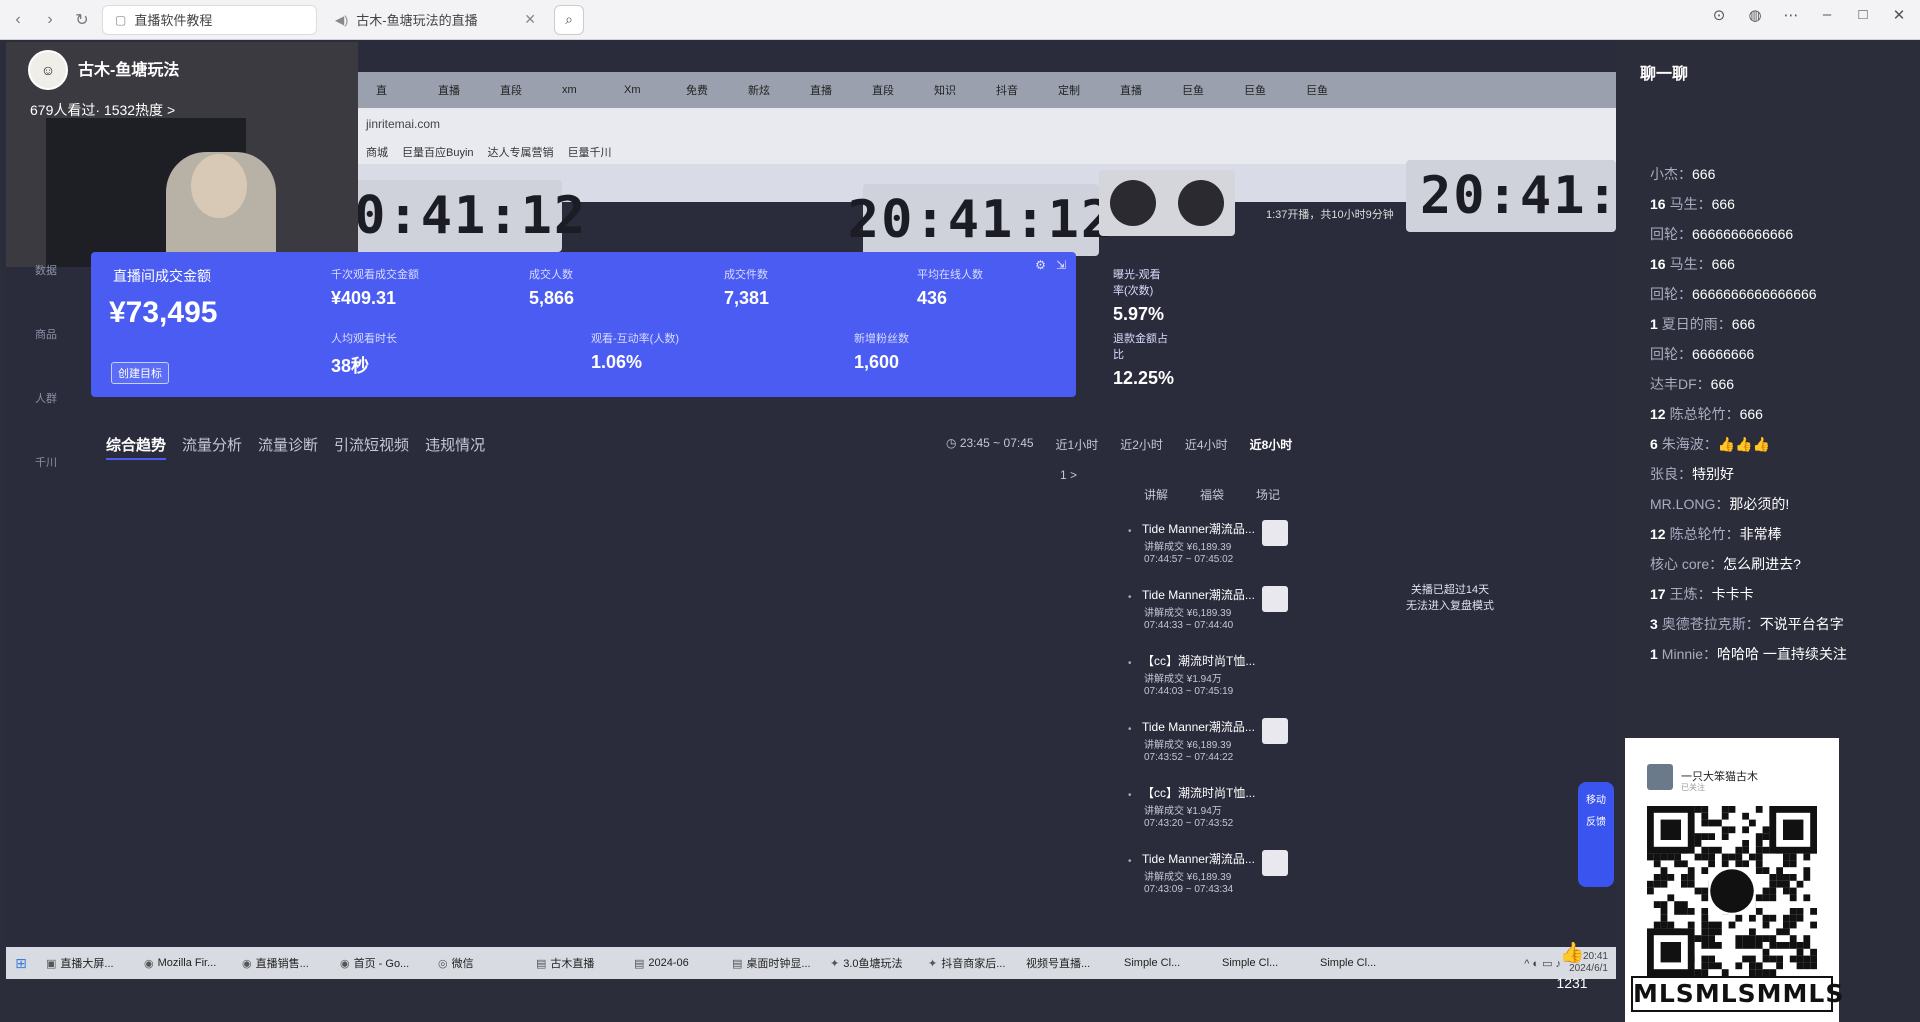 This screenshot has width=1920, height=1022. Describe the element at coordinates (1141, 444) in the screenshot. I see `filter-2h: 近2小时` at that location.